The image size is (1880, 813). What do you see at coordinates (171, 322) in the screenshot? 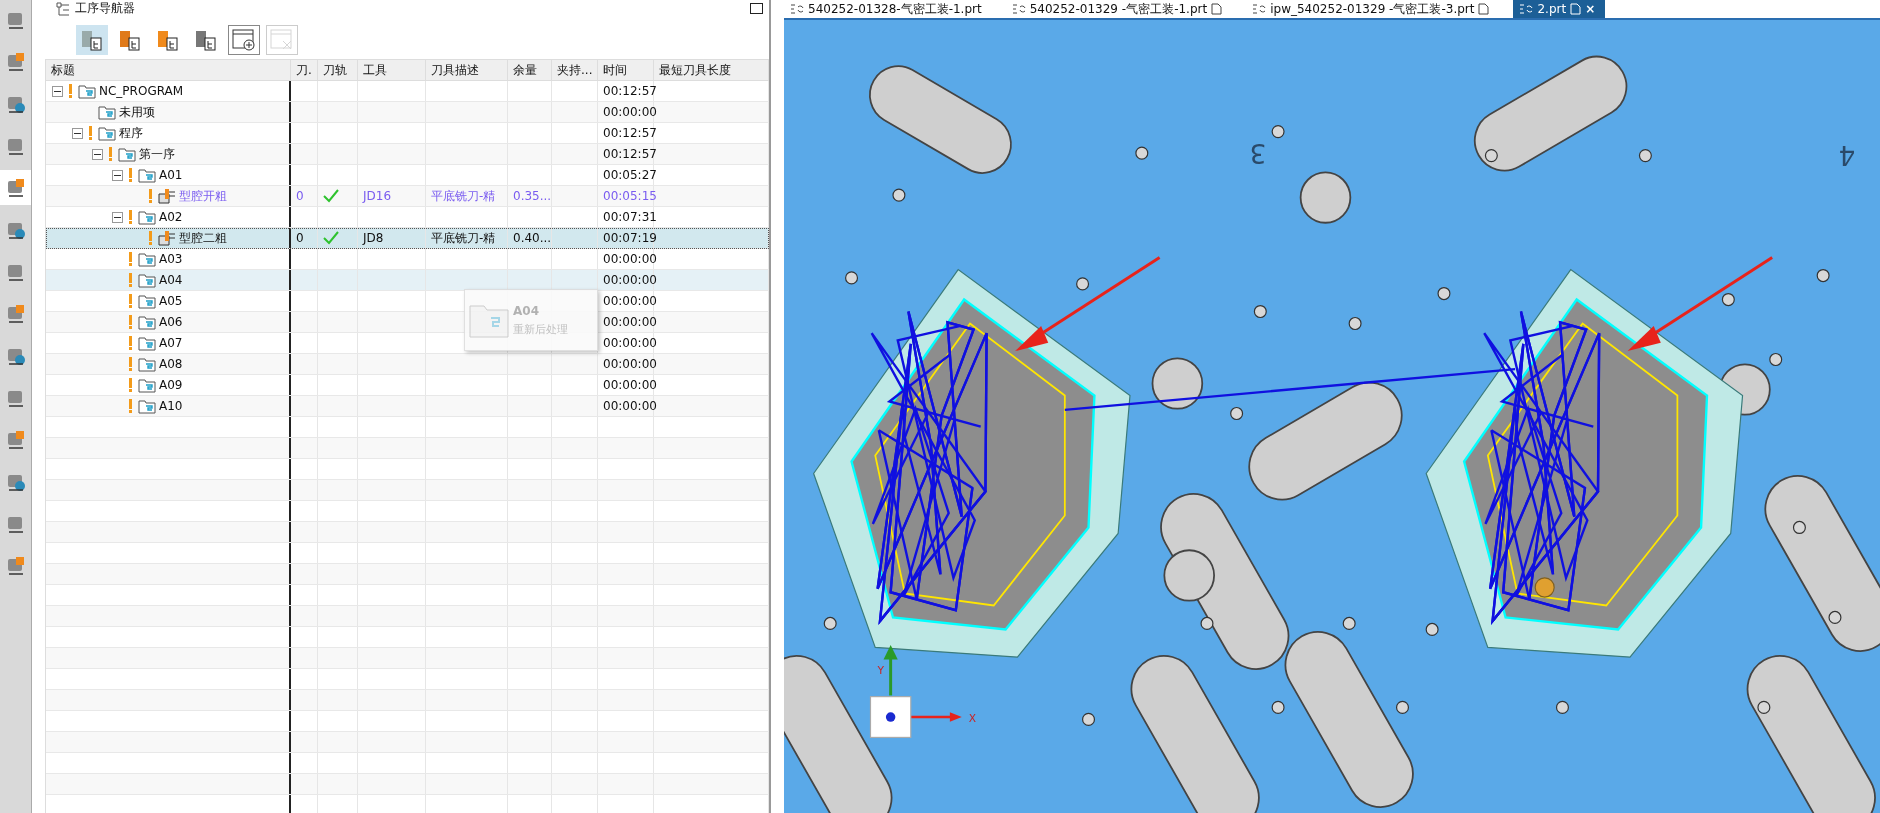
I see `tree-item: A06` at bounding box center [171, 322].